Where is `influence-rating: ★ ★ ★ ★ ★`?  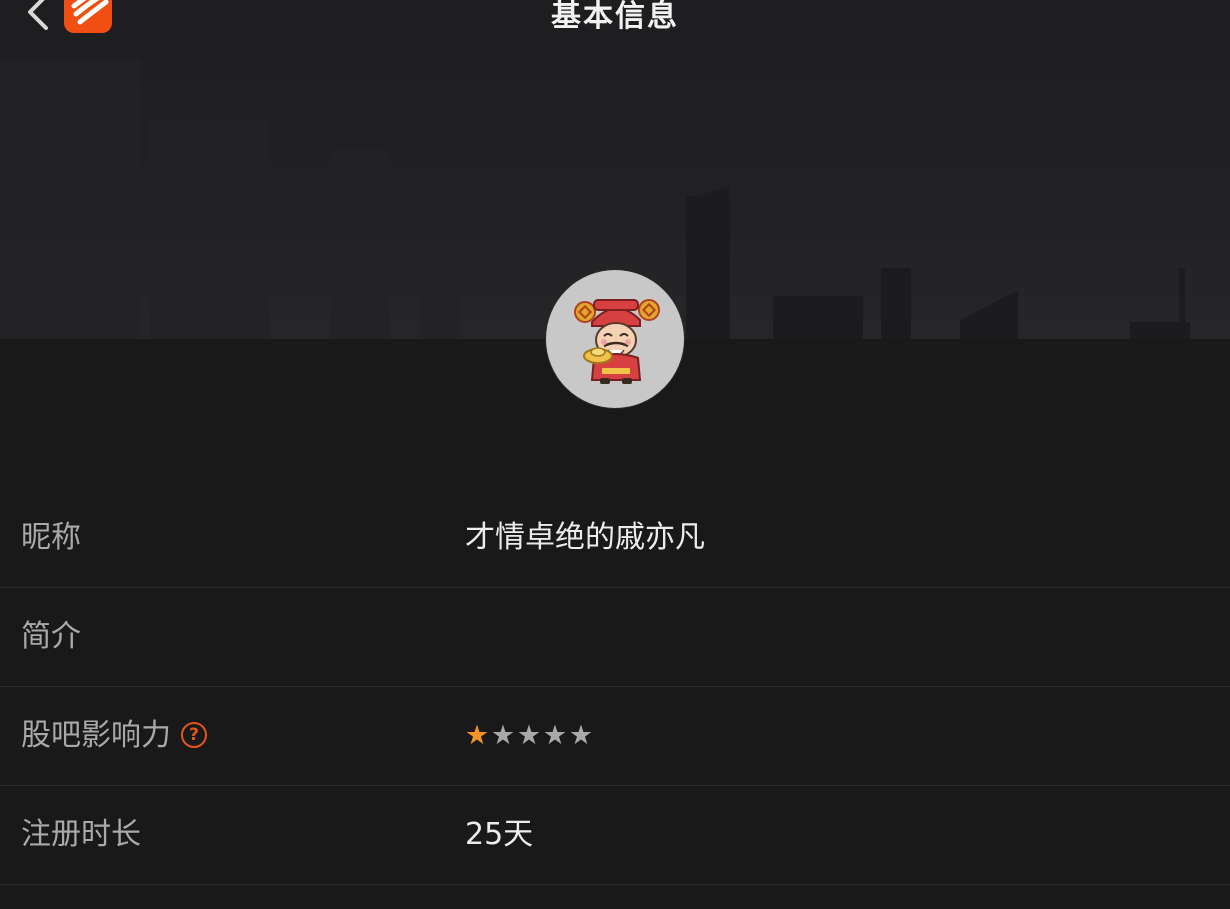 influence-rating: ★ ★ ★ ★ ★ is located at coordinates (529, 736).